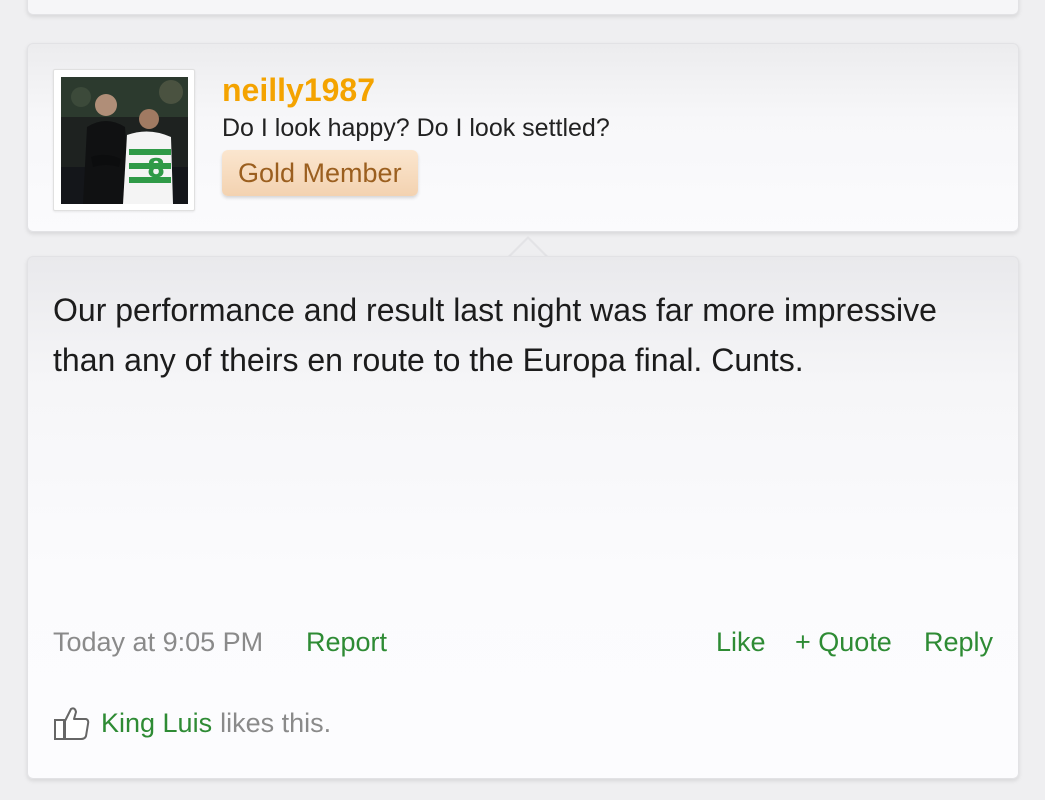 The image size is (1045, 800). What do you see at coordinates (158, 642) in the screenshot?
I see `post-timestamp: Today at 9:05 PM` at bounding box center [158, 642].